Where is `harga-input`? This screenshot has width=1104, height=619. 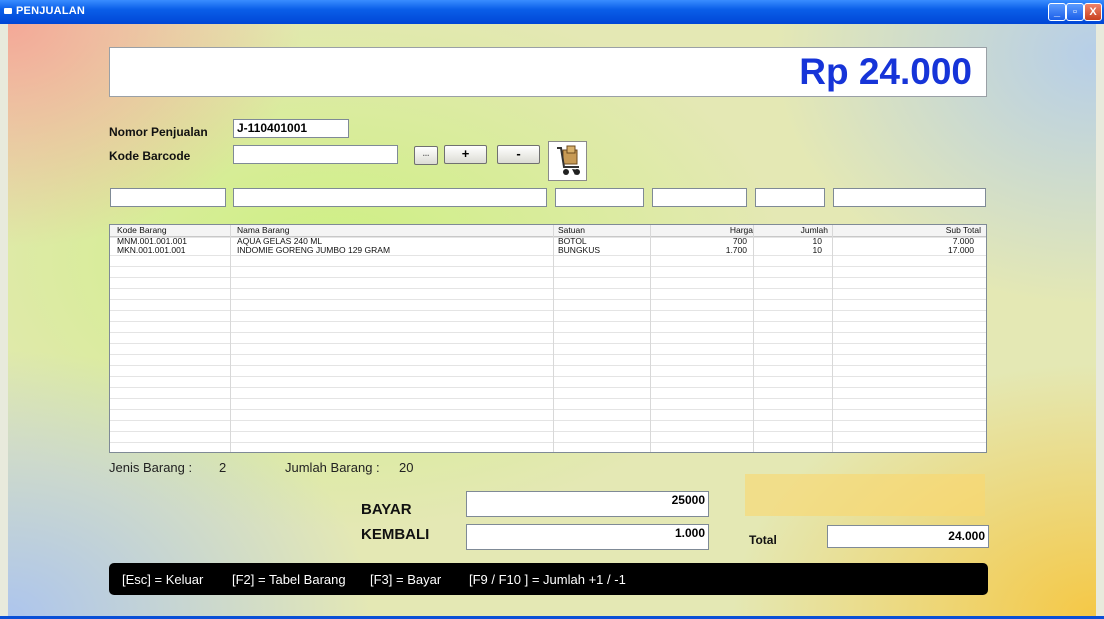
harga-input is located at coordinates (699, 197).